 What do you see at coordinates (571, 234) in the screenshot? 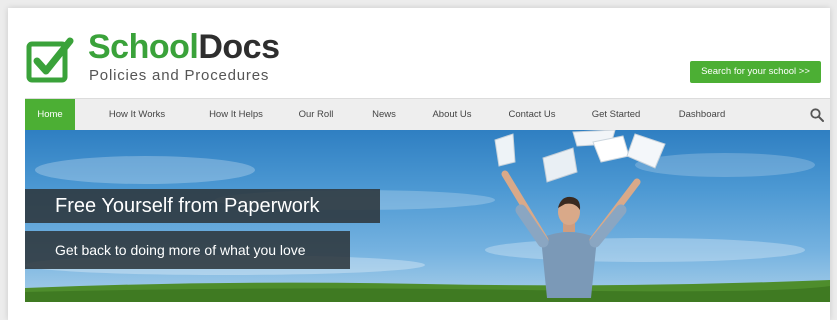
I see `person-figure` at bounding box center [571, 234].